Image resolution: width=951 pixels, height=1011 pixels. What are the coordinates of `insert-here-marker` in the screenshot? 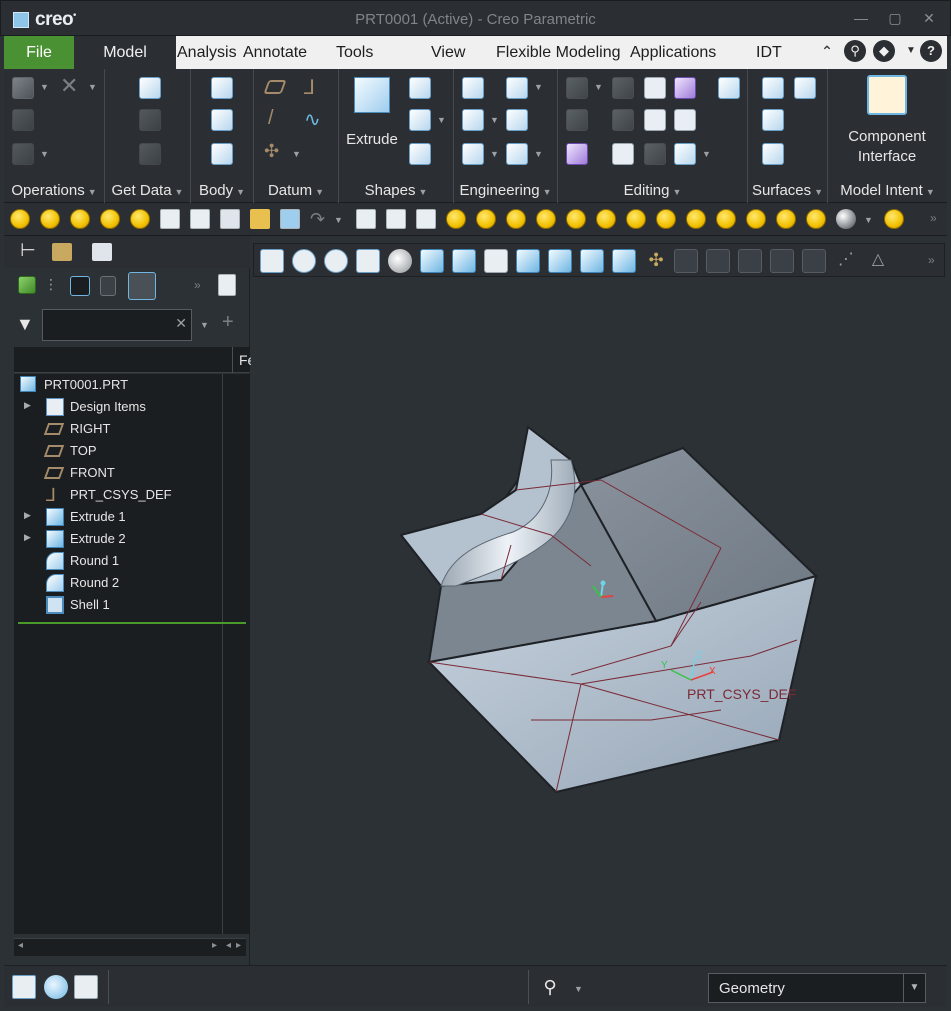 It's located at (132, 623).